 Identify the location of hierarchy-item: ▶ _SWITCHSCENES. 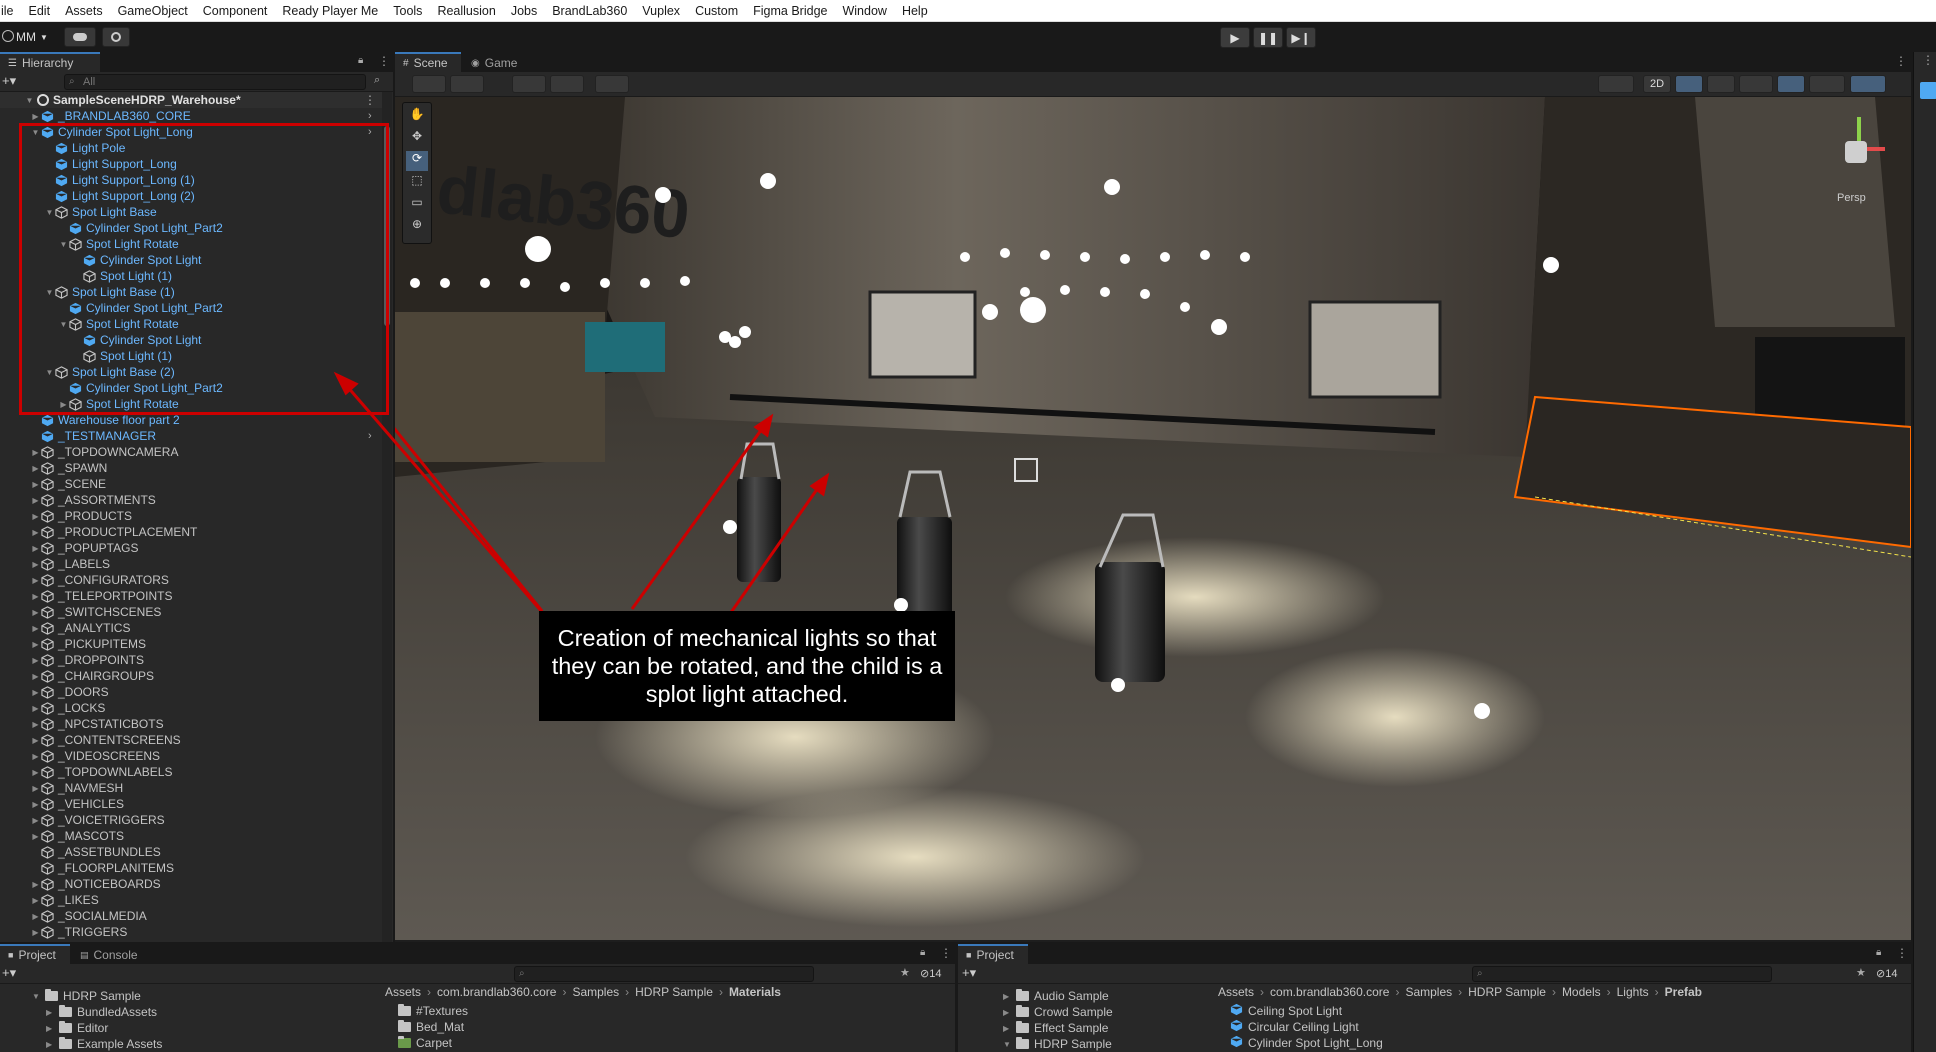
(195, 612).